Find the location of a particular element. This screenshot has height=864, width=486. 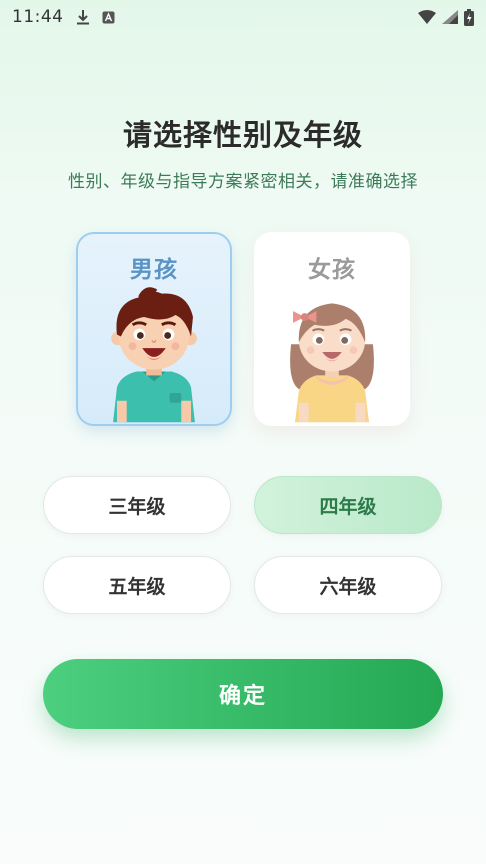

a-notification-icon is located at coordinates (108, 17).